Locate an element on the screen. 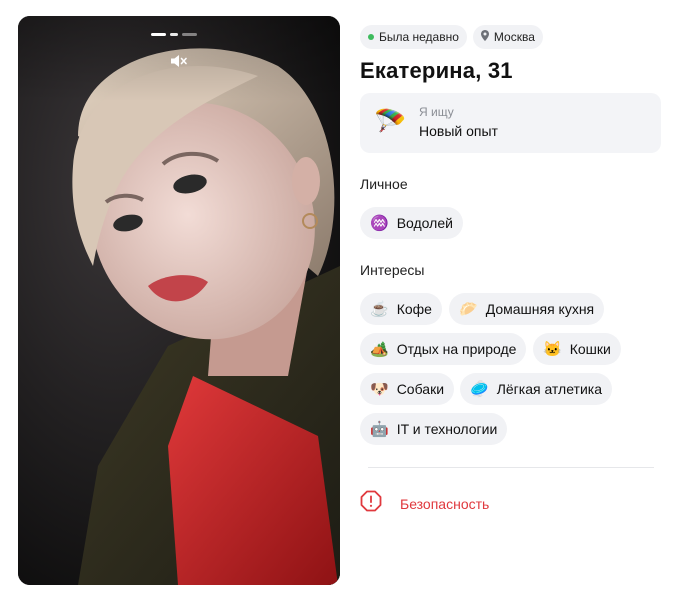 The height and width of the screenshot is (598, 673). looking-for-label: Я ищу is located at coordinates (436, 112).